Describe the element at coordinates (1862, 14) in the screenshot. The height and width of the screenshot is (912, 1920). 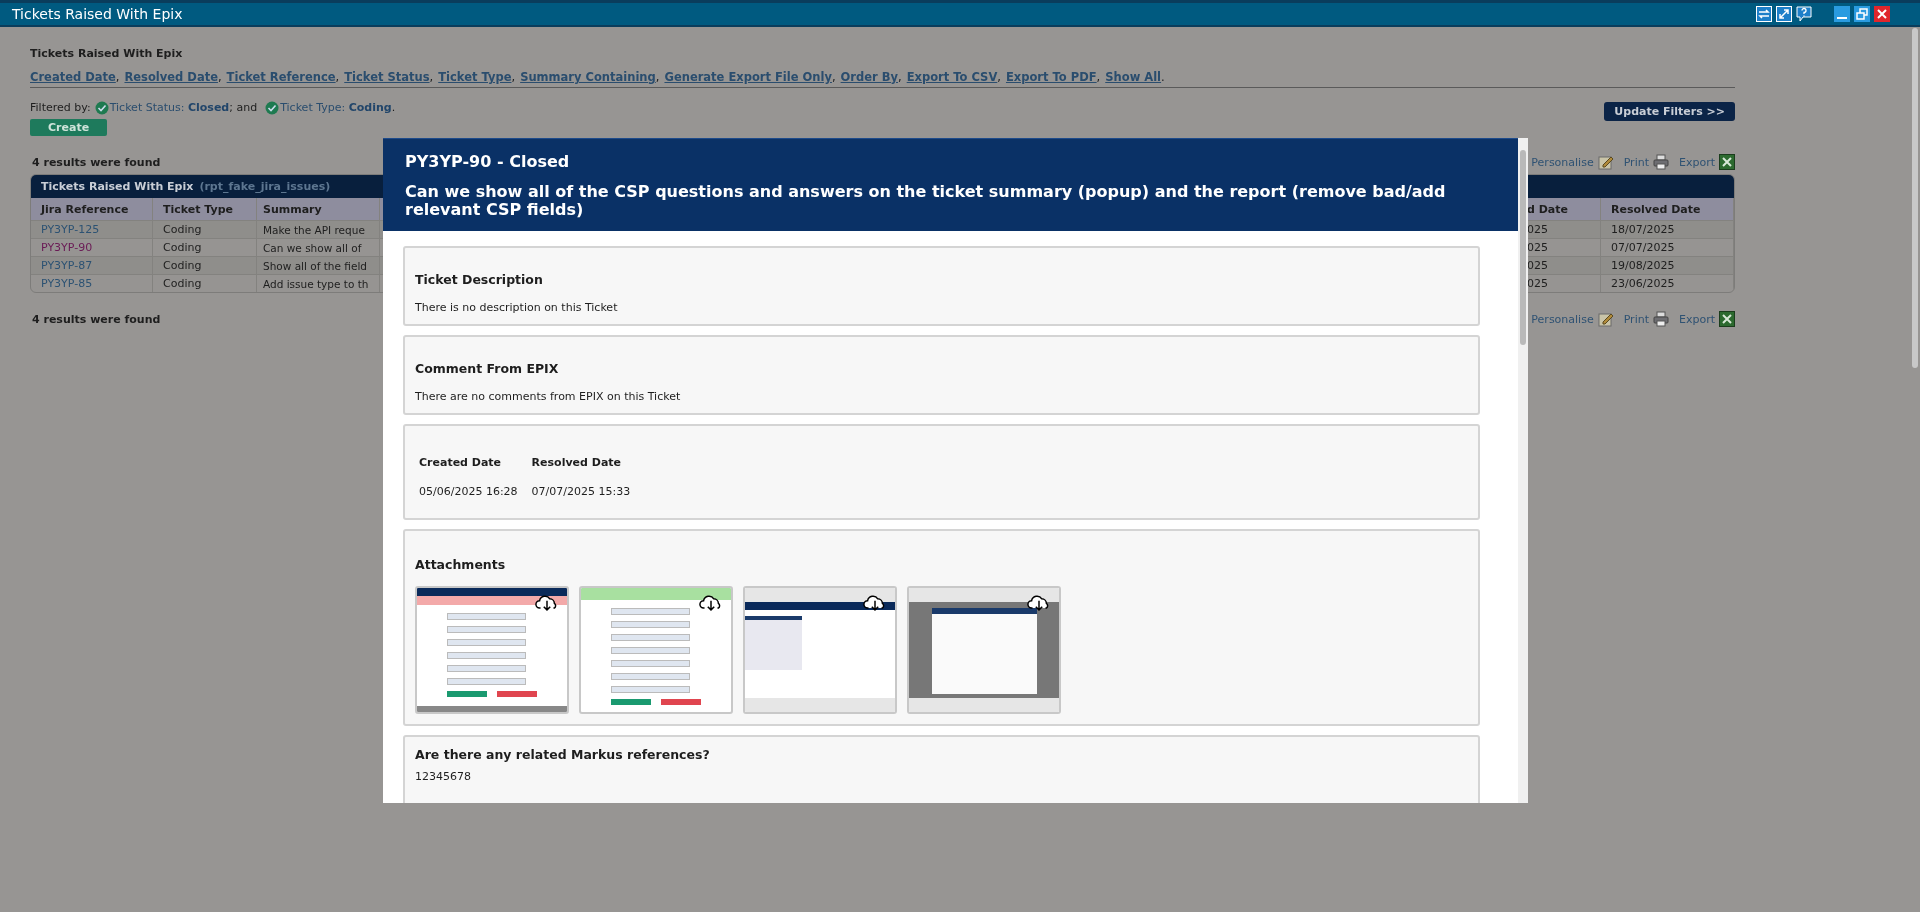
I see `restore-icon` at that location.